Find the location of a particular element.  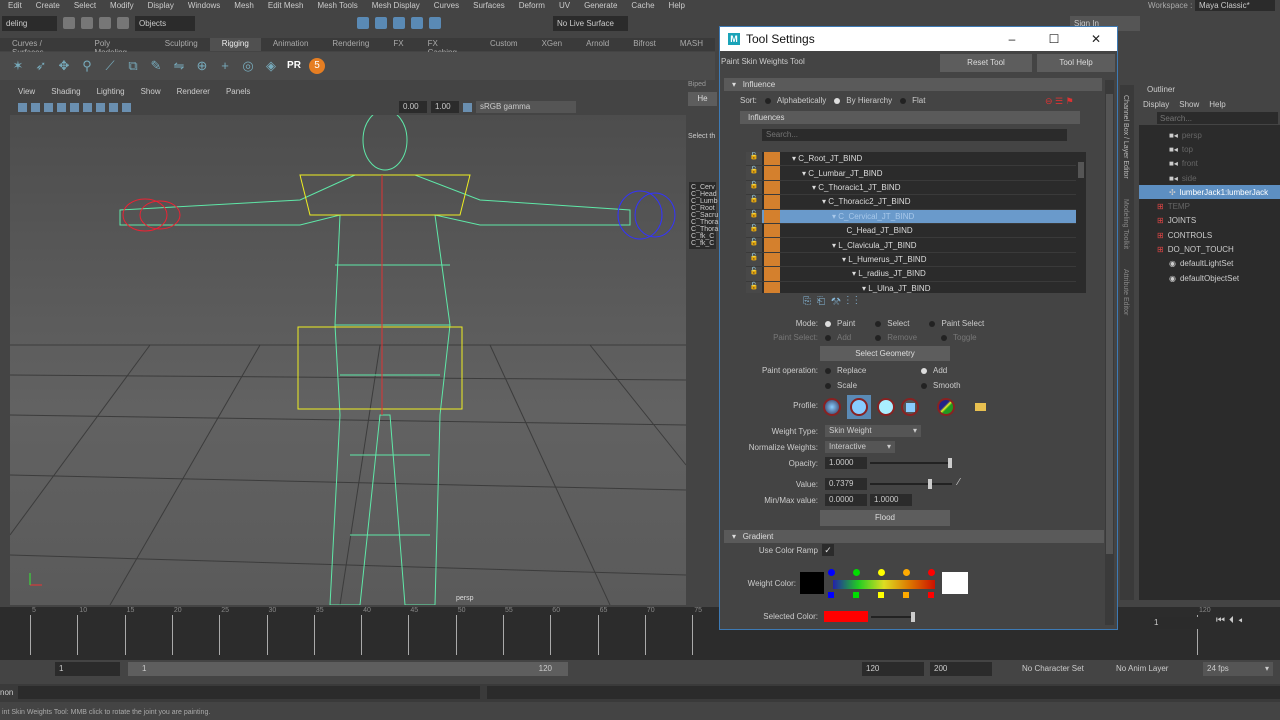

select-geometry-button: Select Geometry is located at coordinates (885, 353).